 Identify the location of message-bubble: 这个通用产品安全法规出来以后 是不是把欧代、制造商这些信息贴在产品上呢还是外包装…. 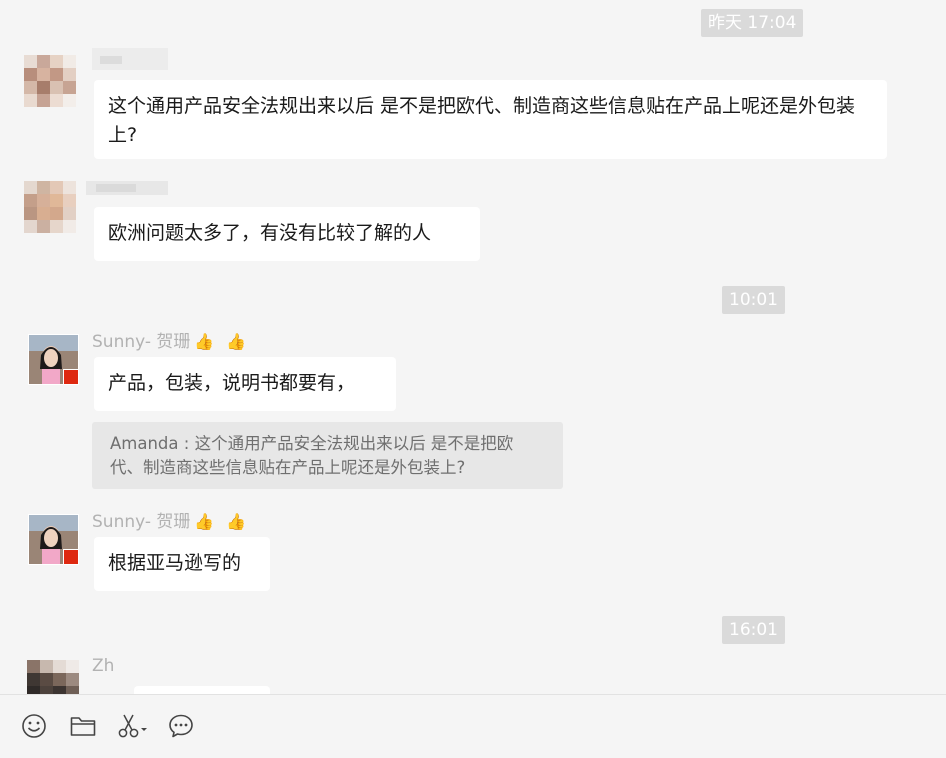
(490, 119).